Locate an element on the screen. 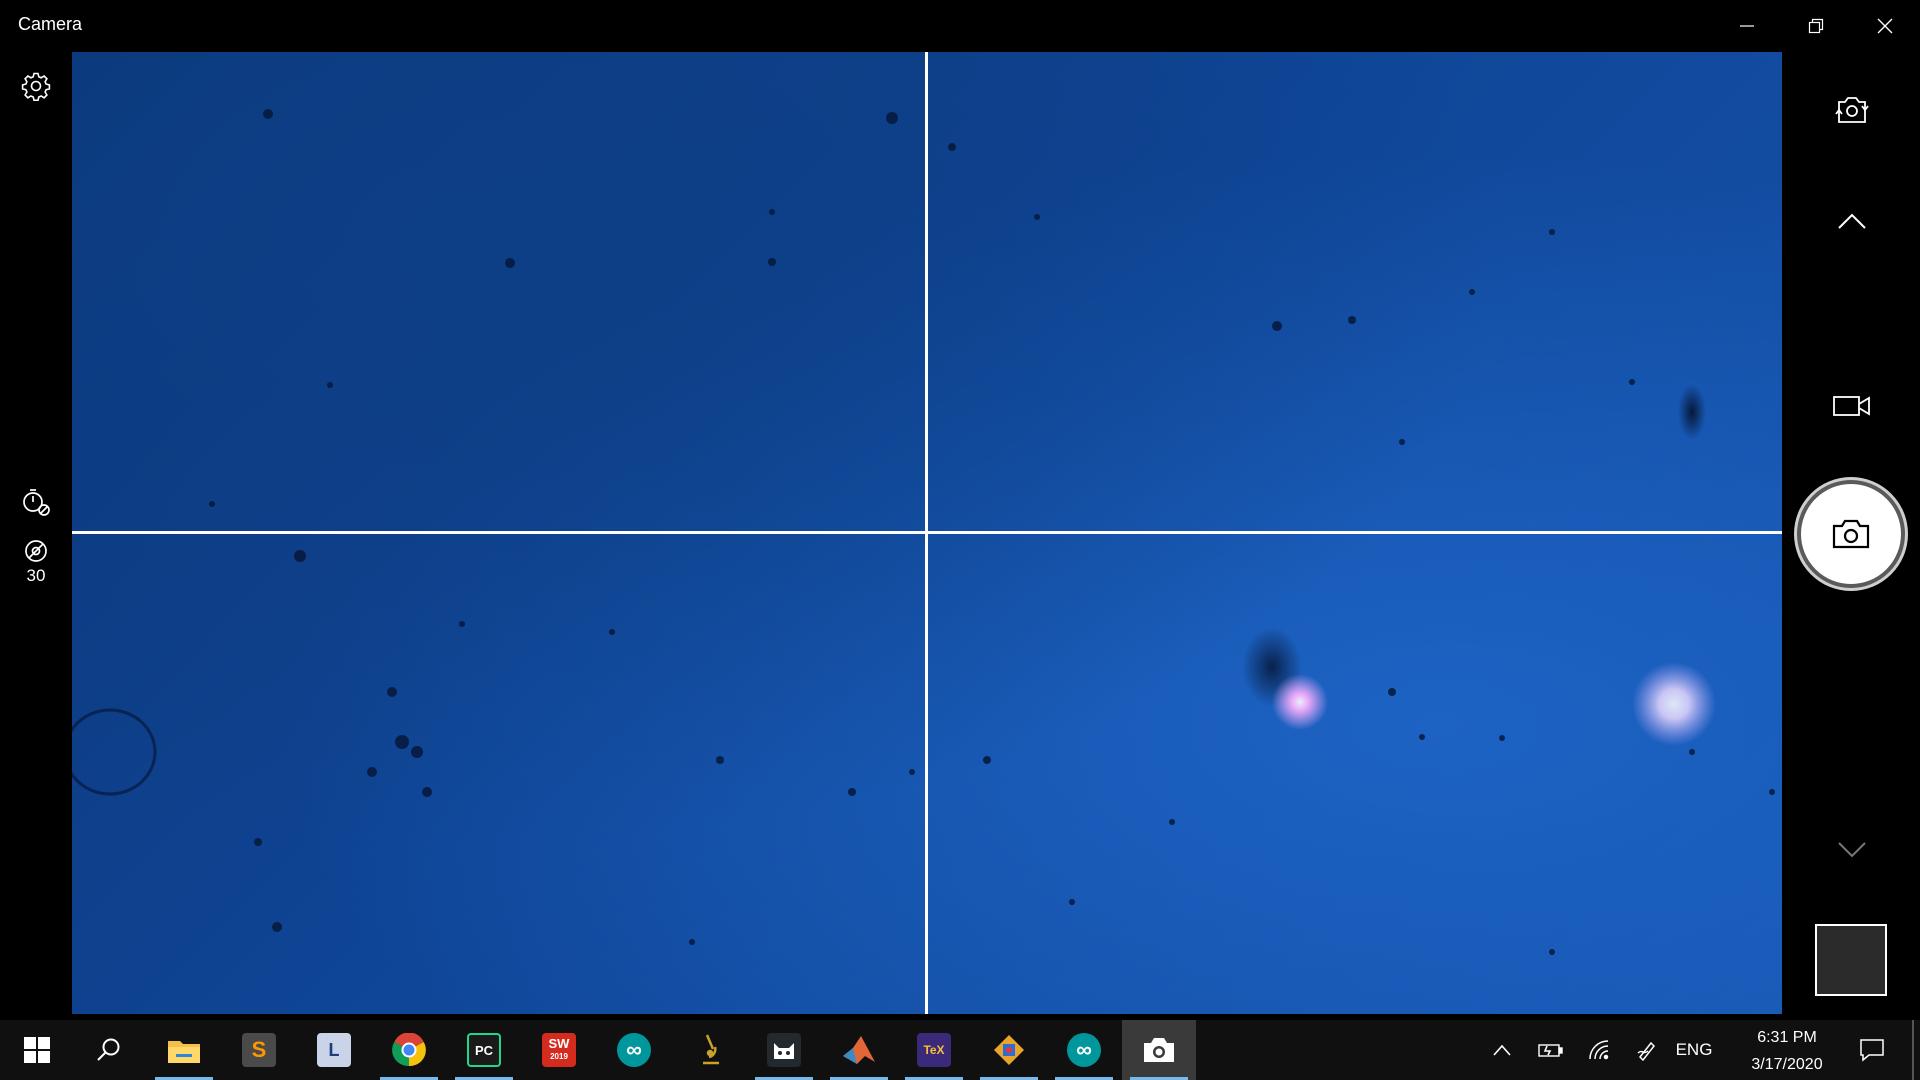  minimize-button is located at coordinates (1746, 26).